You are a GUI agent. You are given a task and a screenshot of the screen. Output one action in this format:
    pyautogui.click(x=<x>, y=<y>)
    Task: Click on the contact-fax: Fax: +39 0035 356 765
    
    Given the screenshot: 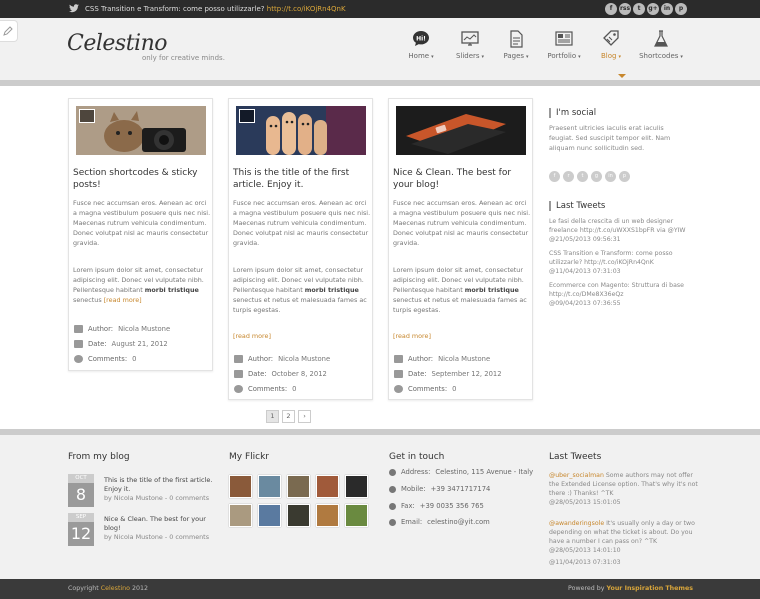 What is the action you would take?
    pyautogui.click(x=436, y=506)
    